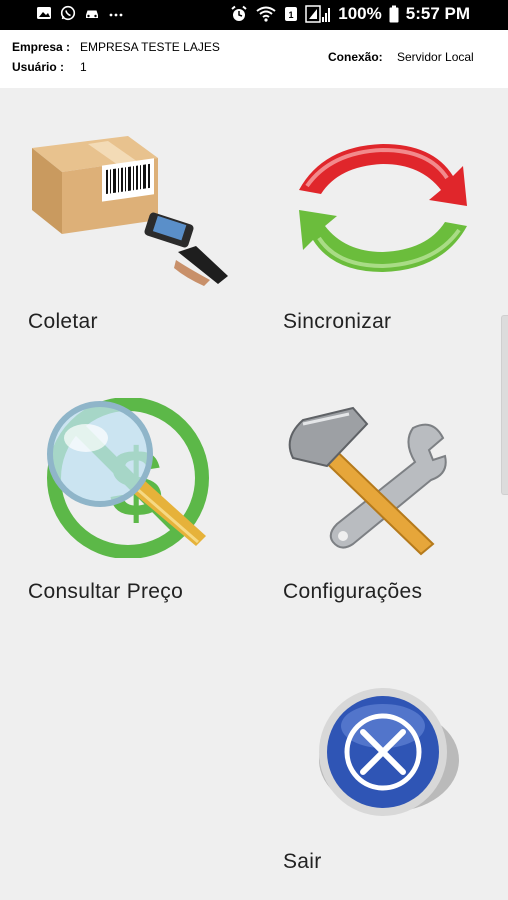 This screenshot has height=900, width=508. What do you see at coordinates (367, 481) in the screenshot?
I see `tools-icon` at bounding box center [367, 481].